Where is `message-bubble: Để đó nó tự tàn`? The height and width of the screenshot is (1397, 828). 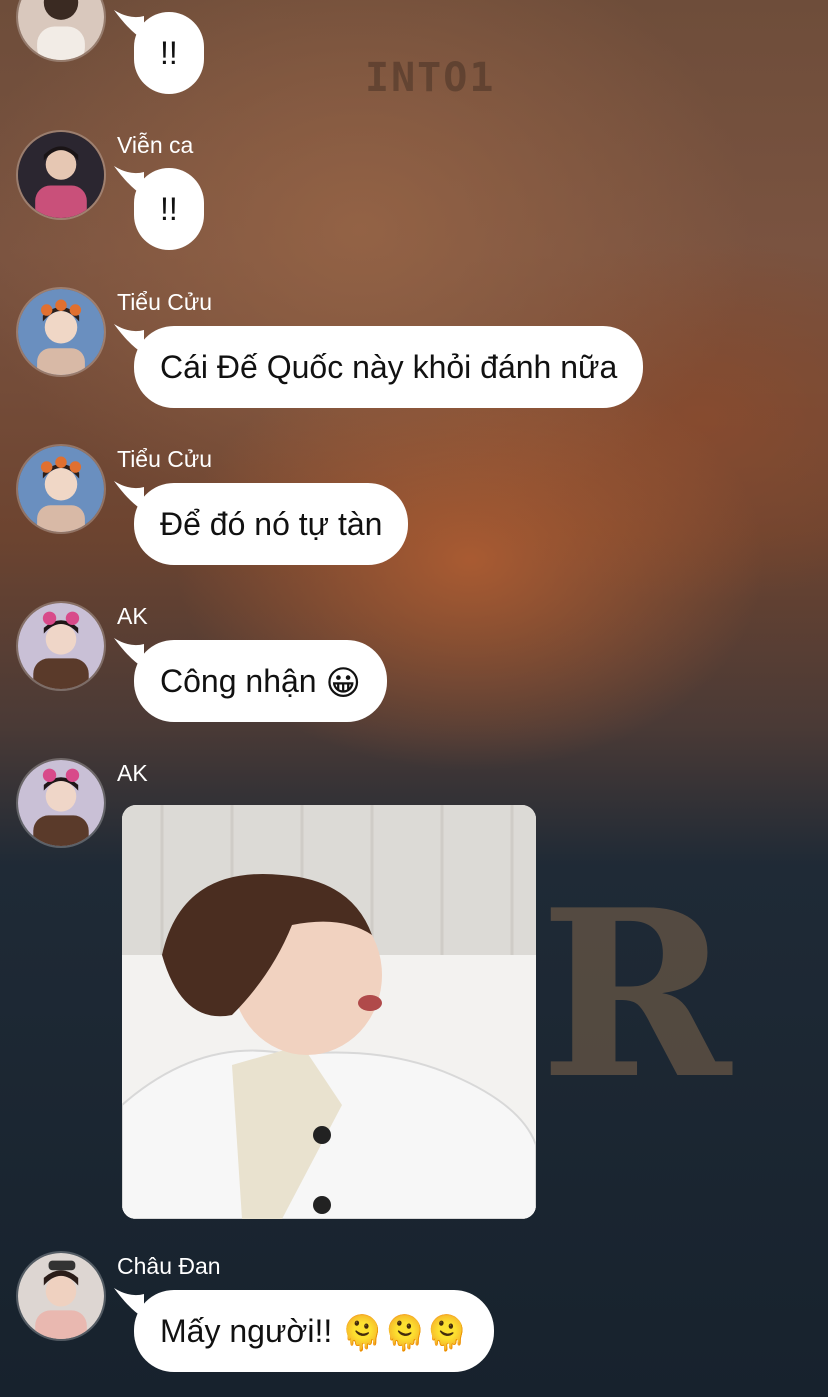 message-bubble: Để đó nó tự tàn is located at coordinates (261, 523).